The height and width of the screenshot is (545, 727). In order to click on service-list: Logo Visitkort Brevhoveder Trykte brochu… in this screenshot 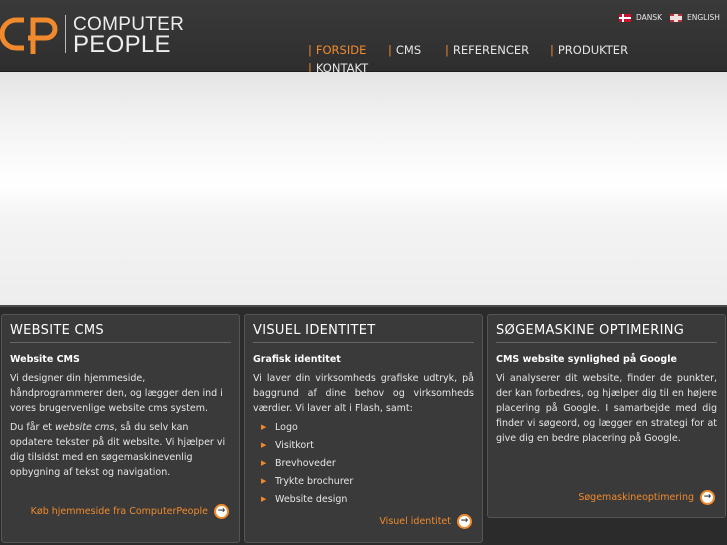, I will do `click(307, 465)`.